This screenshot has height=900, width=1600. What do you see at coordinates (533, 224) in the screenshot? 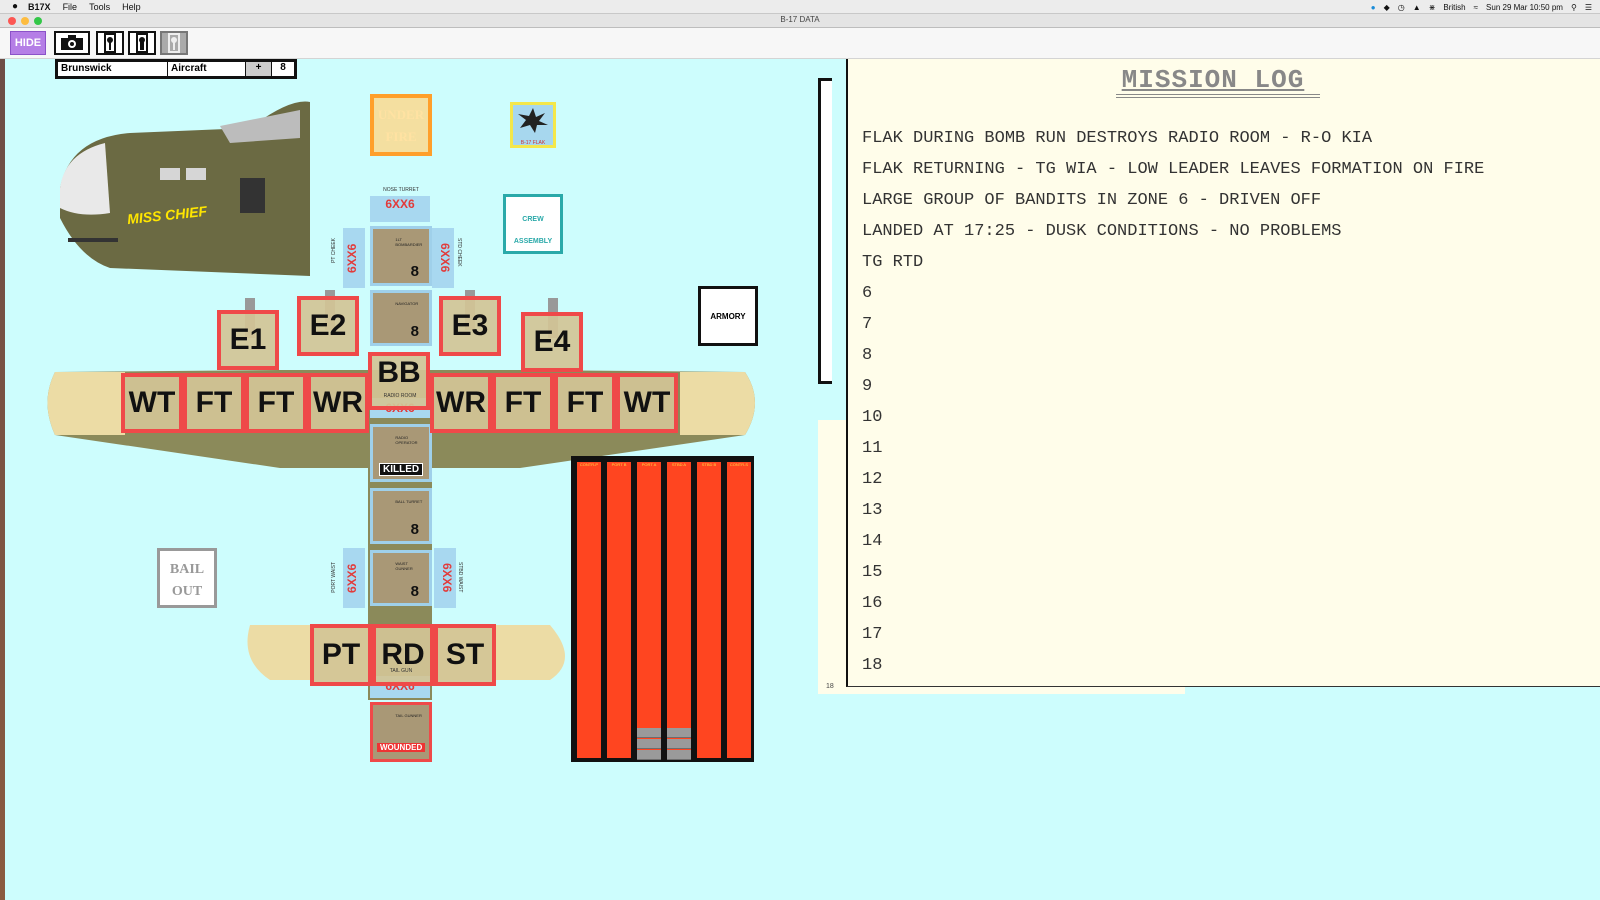
I see `crew-assembly-marker: CREW ASSEMBLY` at bounding box center [533, 224].